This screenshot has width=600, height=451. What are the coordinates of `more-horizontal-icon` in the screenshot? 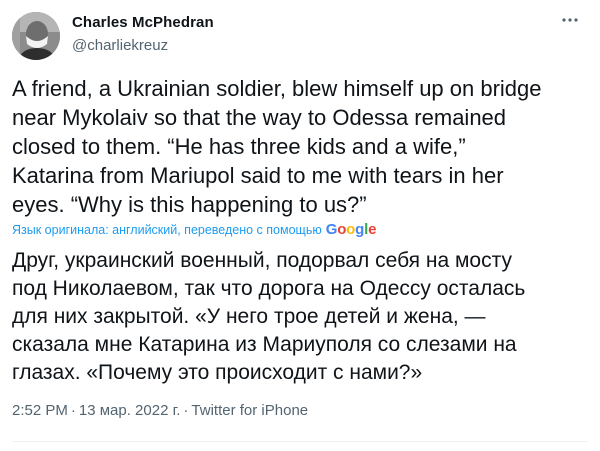 It's located at (570, 20).